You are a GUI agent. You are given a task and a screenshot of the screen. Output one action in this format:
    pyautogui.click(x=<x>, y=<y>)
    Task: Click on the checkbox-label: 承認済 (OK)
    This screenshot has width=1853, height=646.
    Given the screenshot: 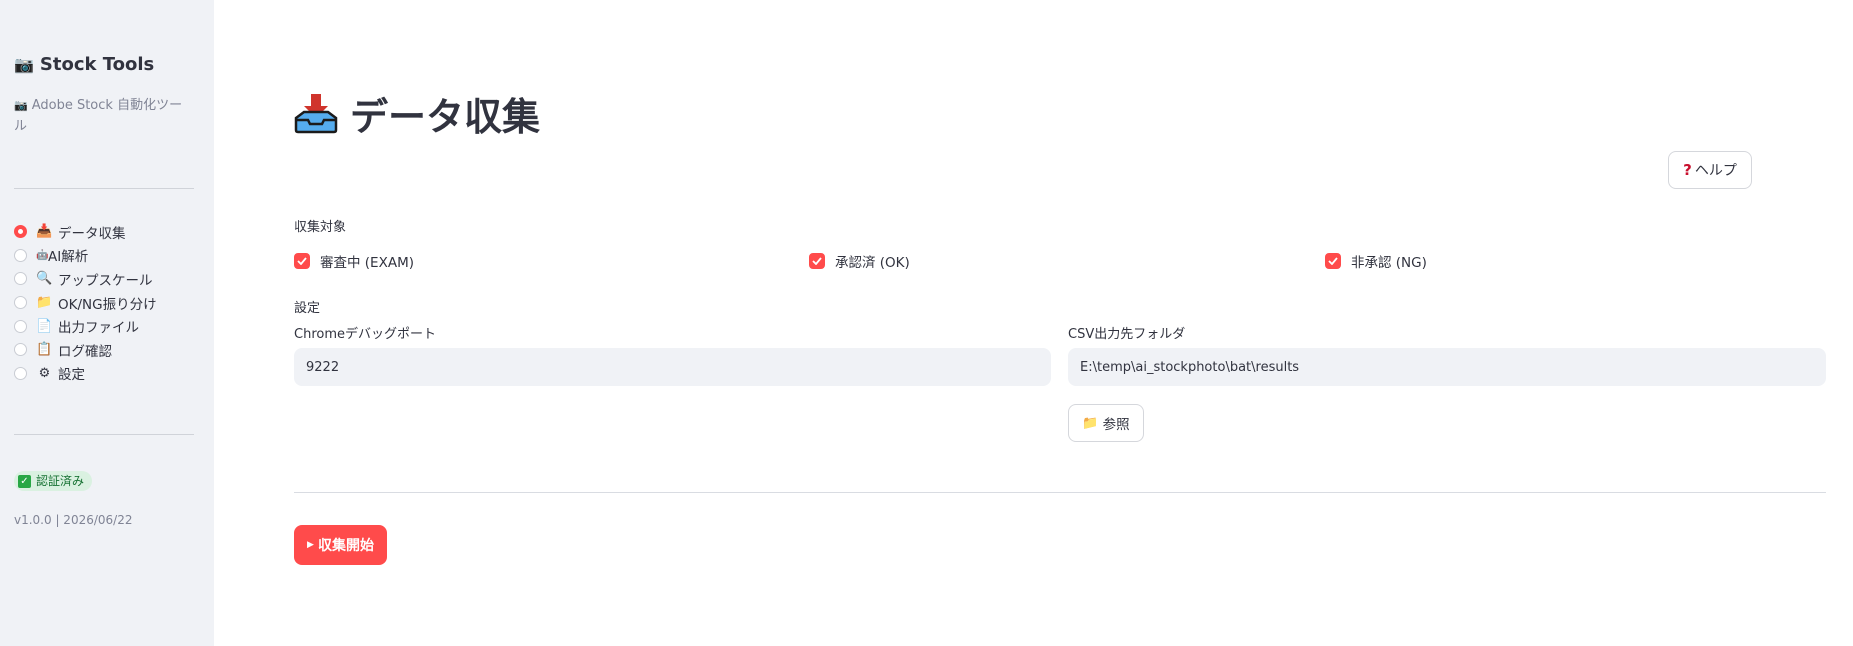 What is the action you would take?
    pyautogui.click(x=872, y=263)
    